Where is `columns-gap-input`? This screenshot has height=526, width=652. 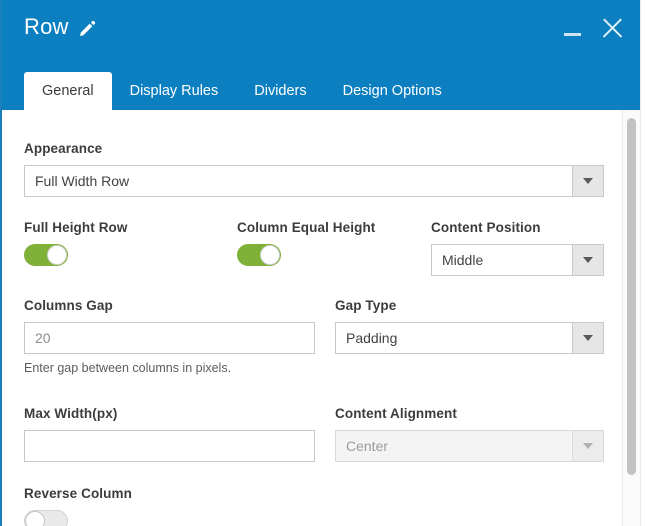
columns-gap-input is located at coordinates (169, 338).